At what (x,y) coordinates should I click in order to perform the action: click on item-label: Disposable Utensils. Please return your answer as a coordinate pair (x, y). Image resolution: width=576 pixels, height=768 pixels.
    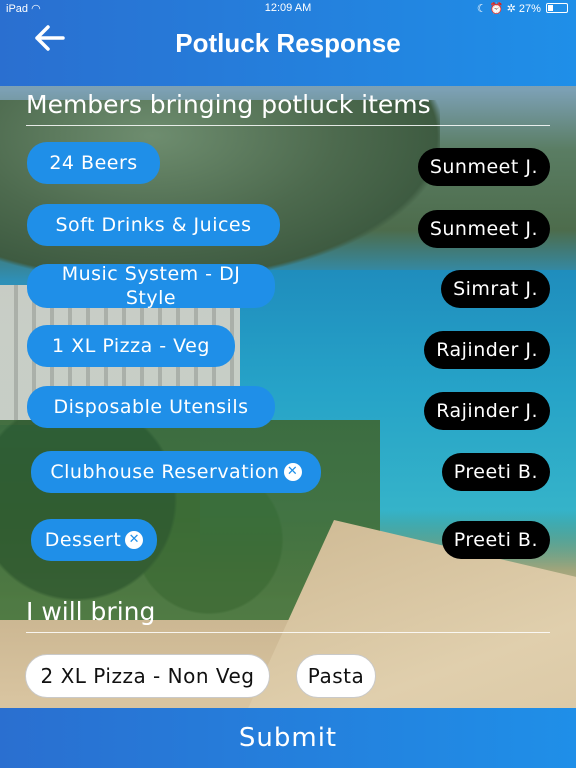
    Looking at the image, I should click on (151, 407).